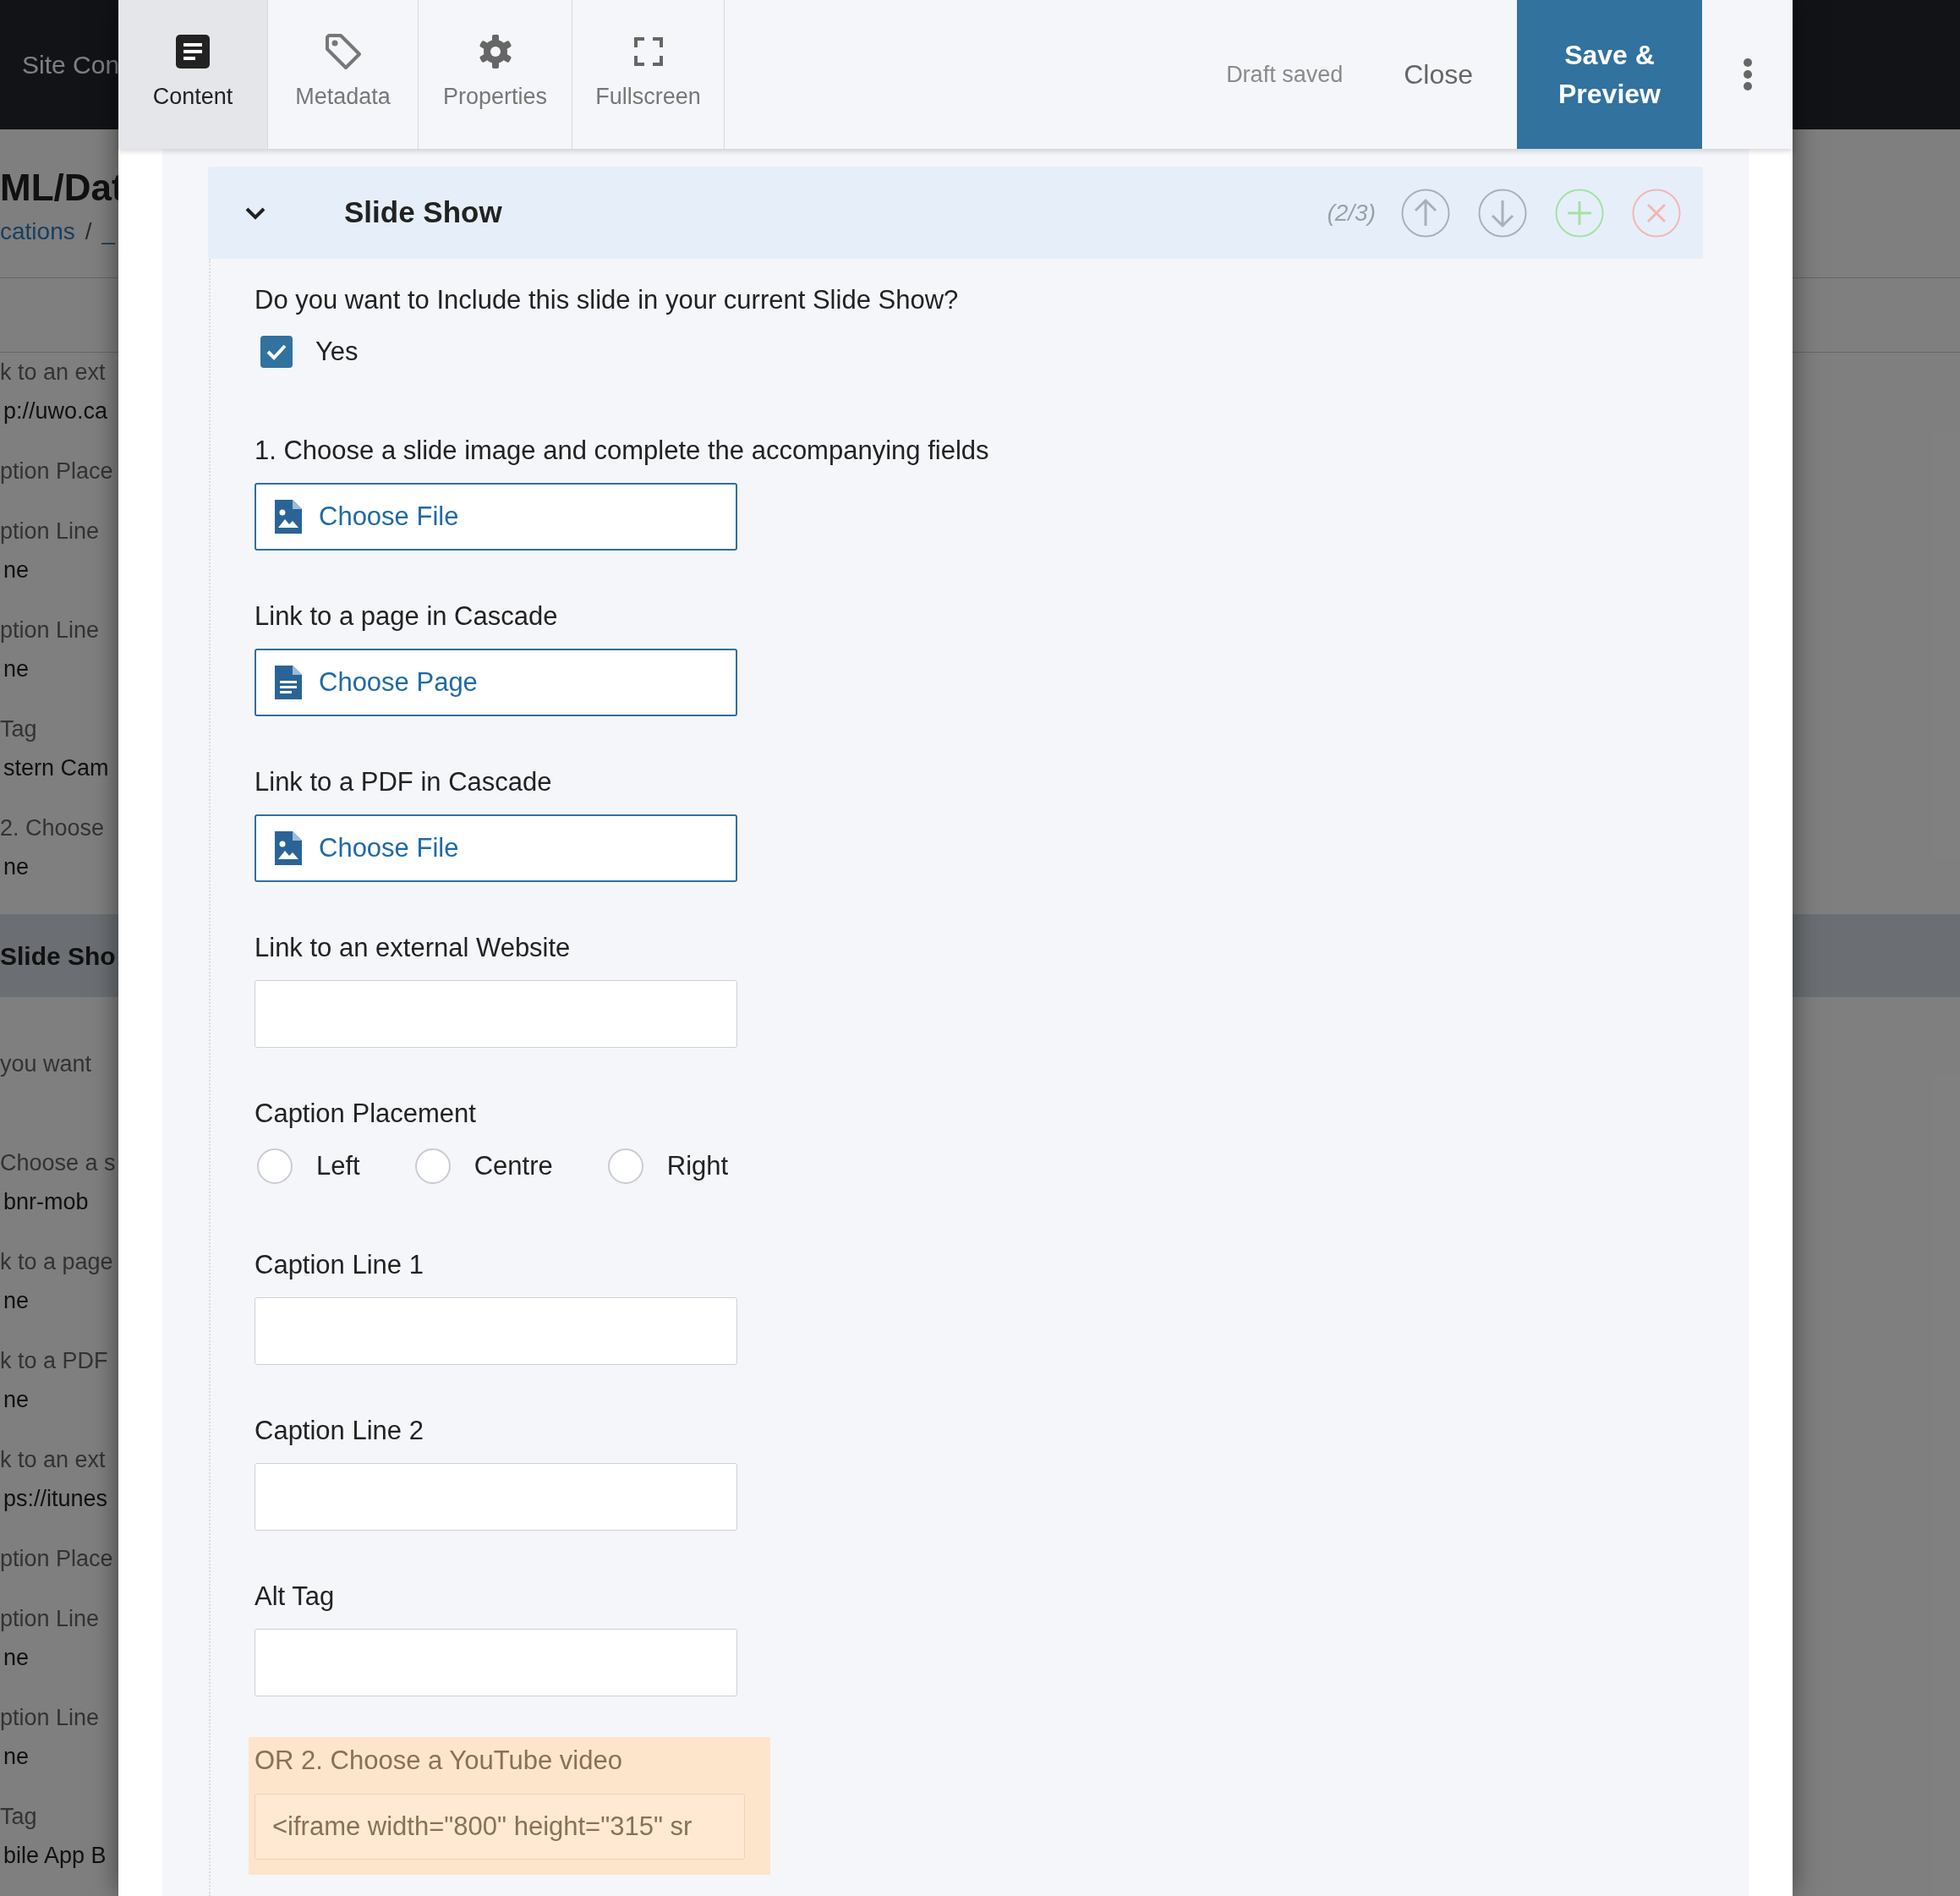  I want to click on breadcrumb-link: cations, so click(37, 231).